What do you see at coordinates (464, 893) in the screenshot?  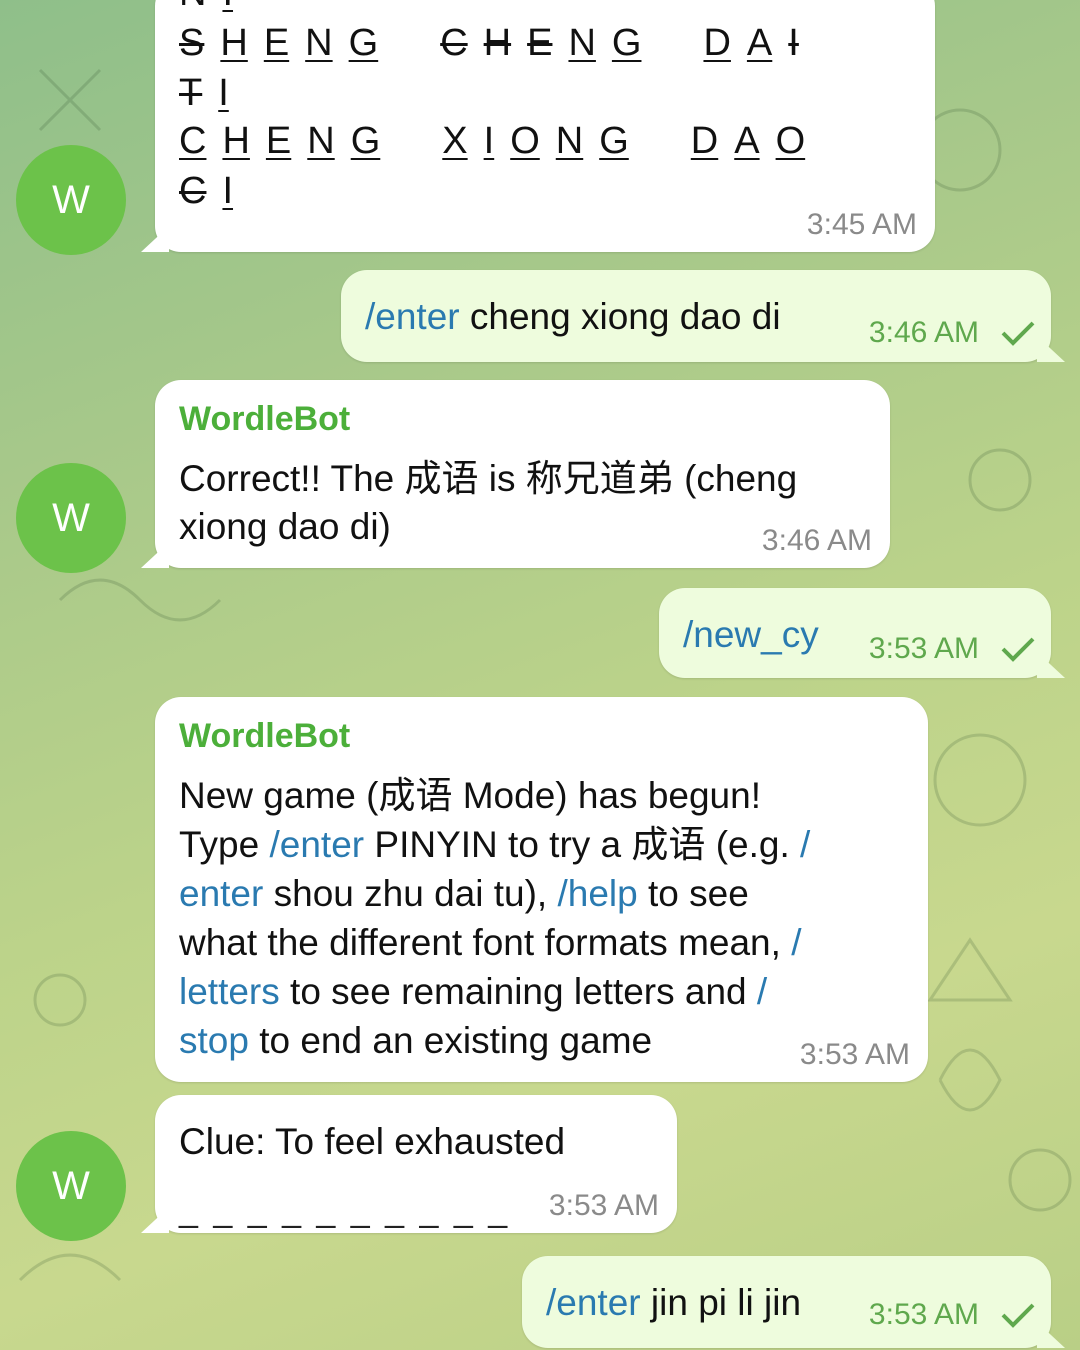 I see `message-line: enter shou zhu dai tu), /help to see` at bounding box center [464, 893].